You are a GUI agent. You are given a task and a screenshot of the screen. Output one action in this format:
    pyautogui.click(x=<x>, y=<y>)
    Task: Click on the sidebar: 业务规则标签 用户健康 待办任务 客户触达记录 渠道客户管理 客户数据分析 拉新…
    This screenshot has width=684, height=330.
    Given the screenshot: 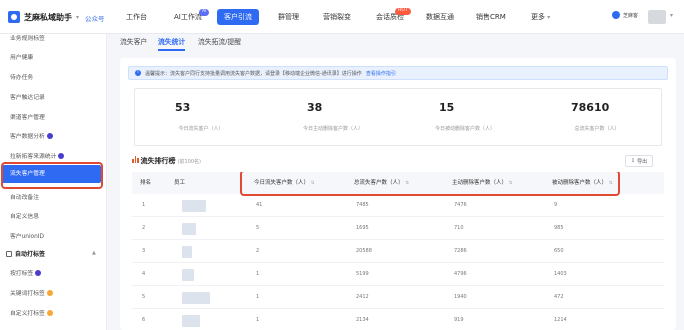 What is the action you would take?
    pyautogui.click(x=53, y=182)
    